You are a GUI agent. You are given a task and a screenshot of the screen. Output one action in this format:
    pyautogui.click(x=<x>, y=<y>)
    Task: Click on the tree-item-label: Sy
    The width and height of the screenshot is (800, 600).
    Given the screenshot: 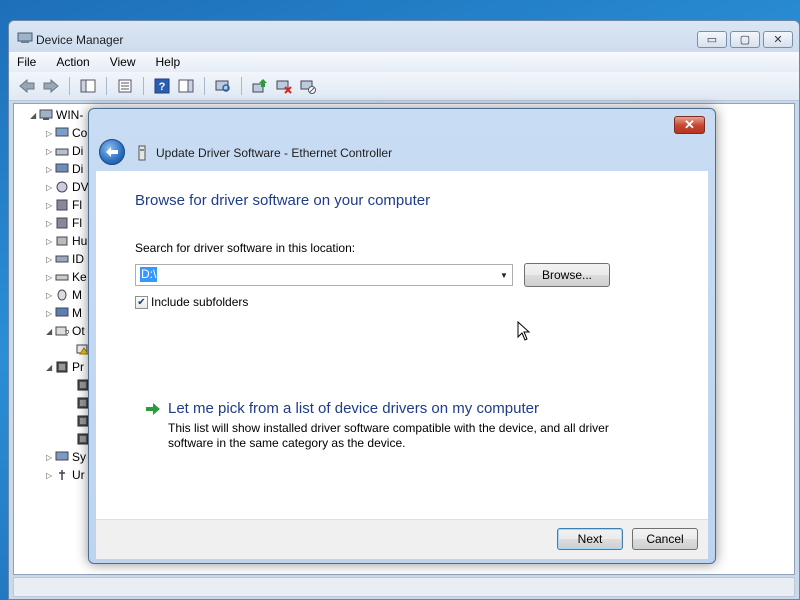 What is the action you would take?
    pyautogui.click(x=79, y=457)
    